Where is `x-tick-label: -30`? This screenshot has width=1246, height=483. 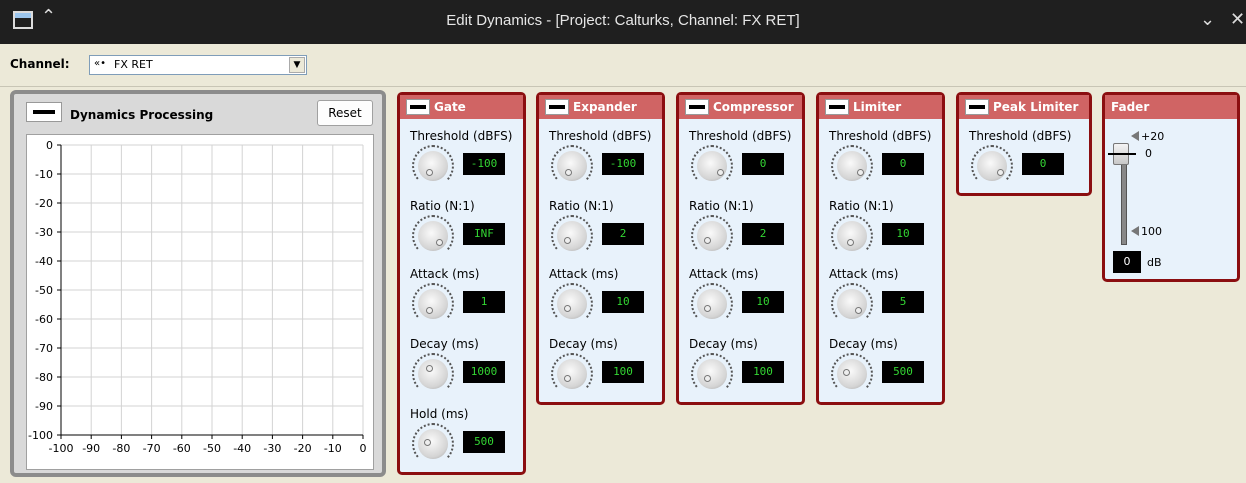
x-tick-label: -30 is located at coordinates (272, 448).